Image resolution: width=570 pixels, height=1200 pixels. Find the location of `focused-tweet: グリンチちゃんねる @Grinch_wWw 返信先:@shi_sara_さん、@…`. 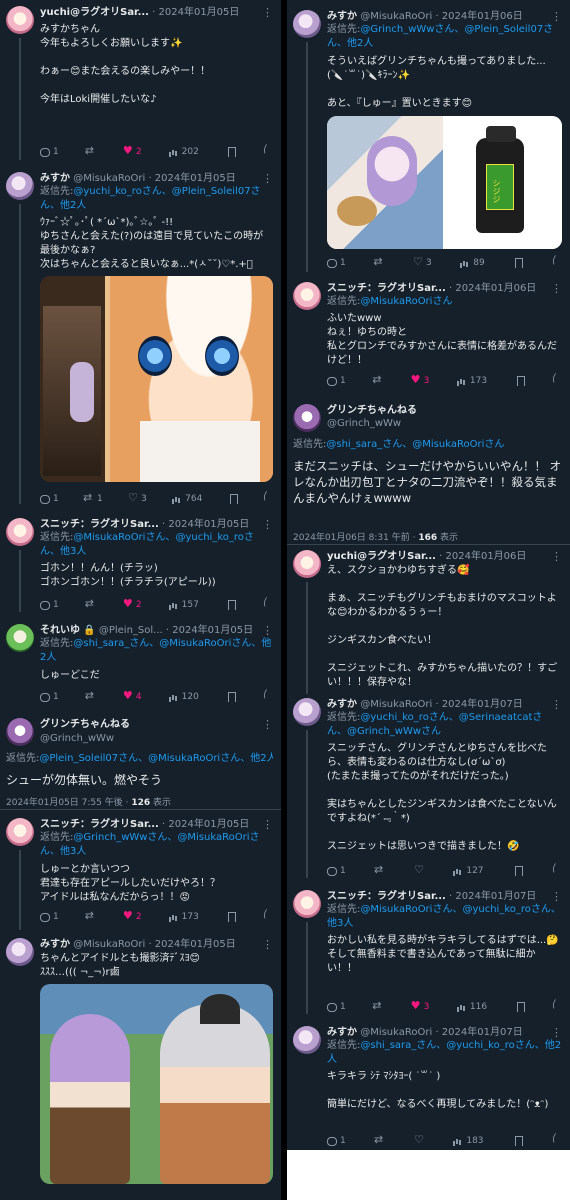

focused-tweet: グリンチちゃんねる @Grinch_wWw 返信先:@shi_sara_さん、@… is located at coordinates (428, 472).